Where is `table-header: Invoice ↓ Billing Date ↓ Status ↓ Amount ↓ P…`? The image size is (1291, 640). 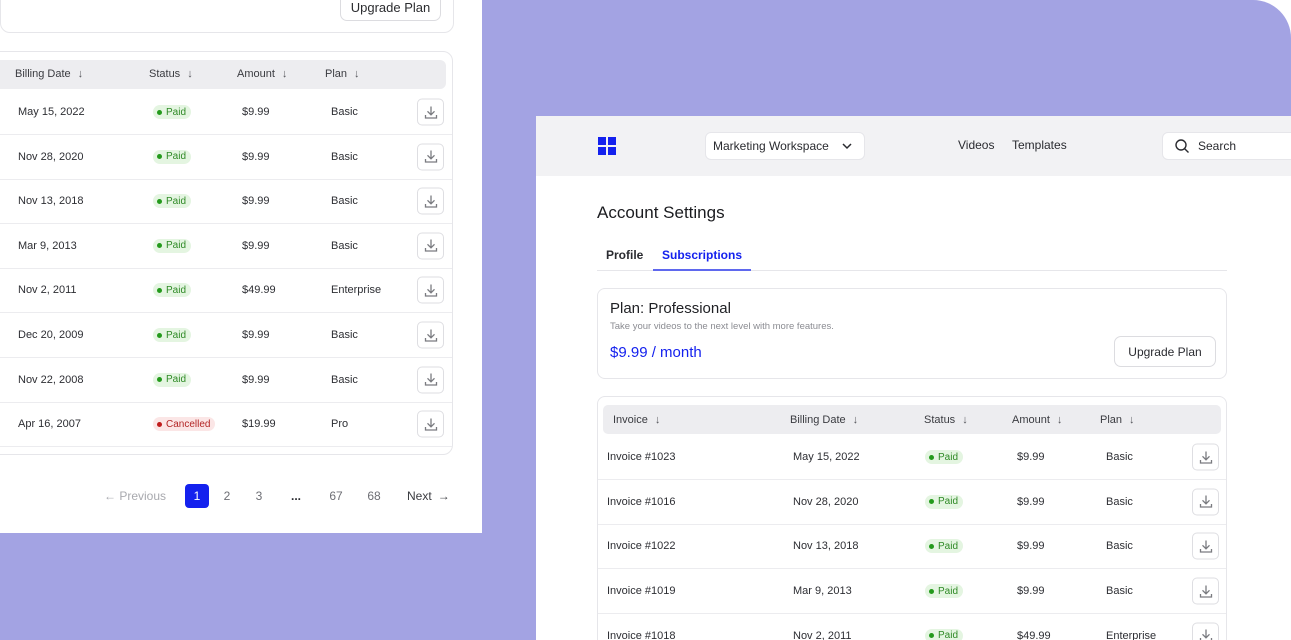
table-header: Invoice ↓ Billing Date ↓ Status ↓ Amount ↓ P… is located at coordinates (912, 419).